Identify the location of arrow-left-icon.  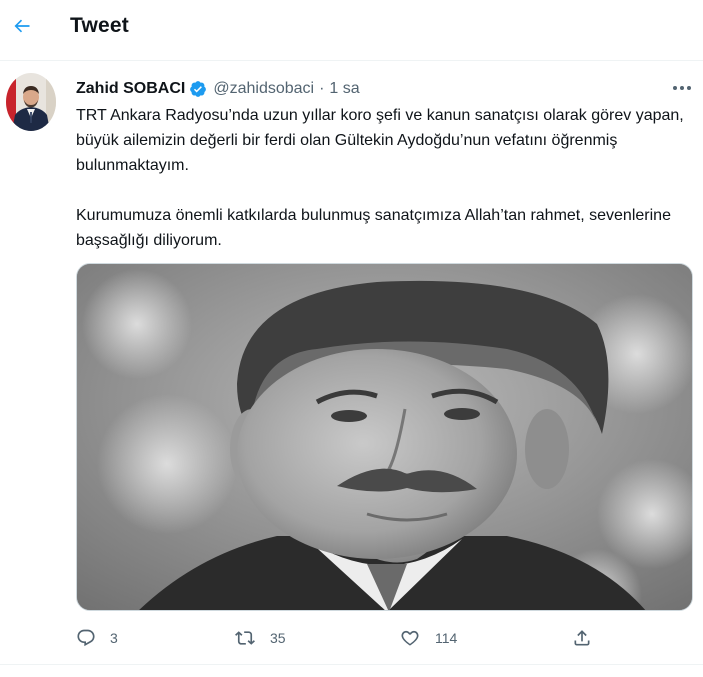
(22, 26).